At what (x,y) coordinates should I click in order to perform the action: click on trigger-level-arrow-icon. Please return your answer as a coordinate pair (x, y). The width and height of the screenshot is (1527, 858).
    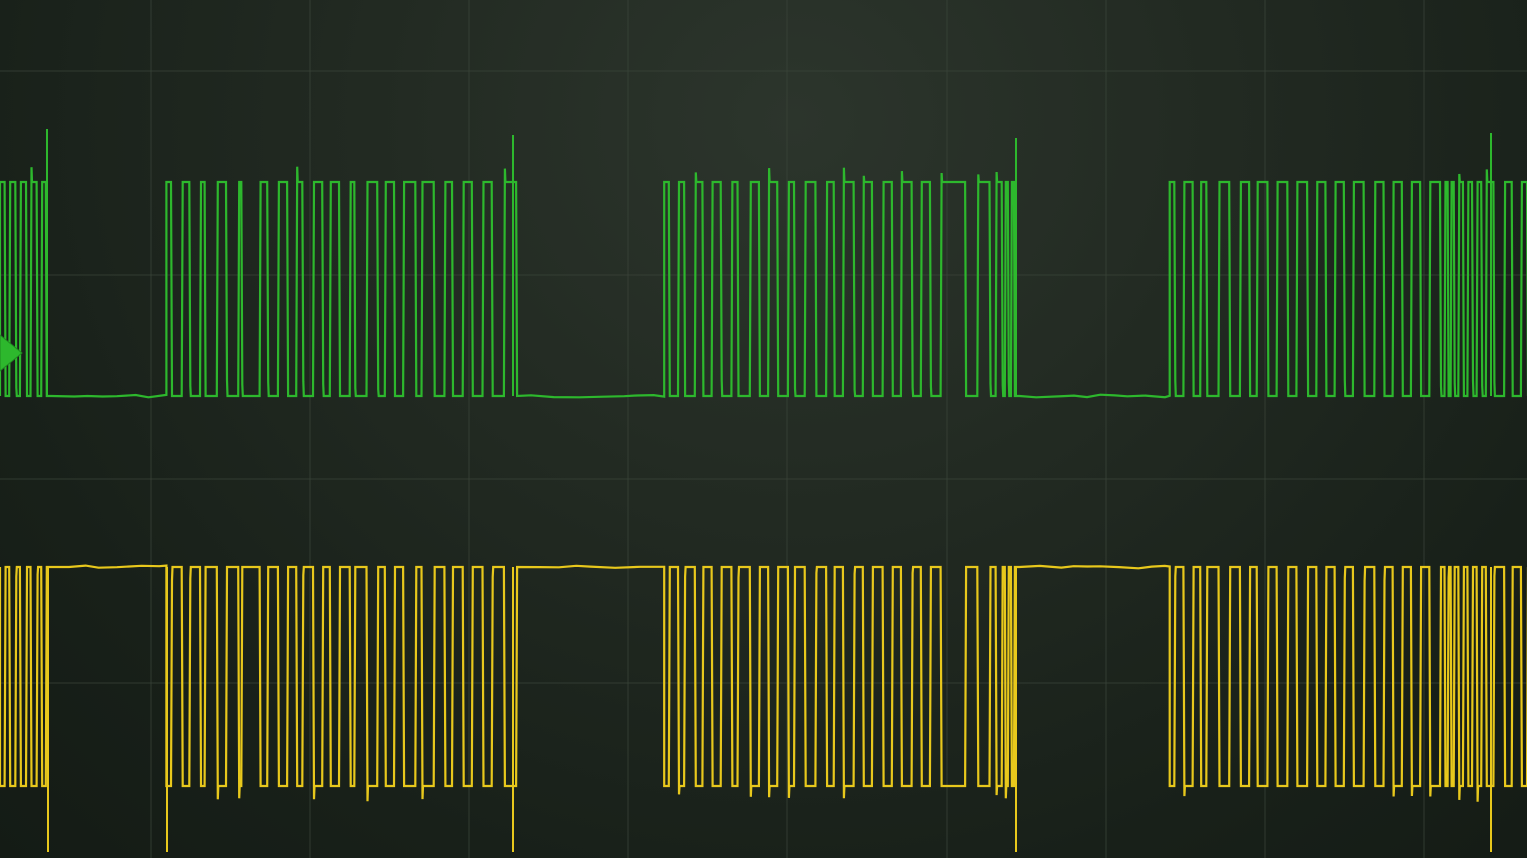
    Looking at the image, I should click on (11, 353).